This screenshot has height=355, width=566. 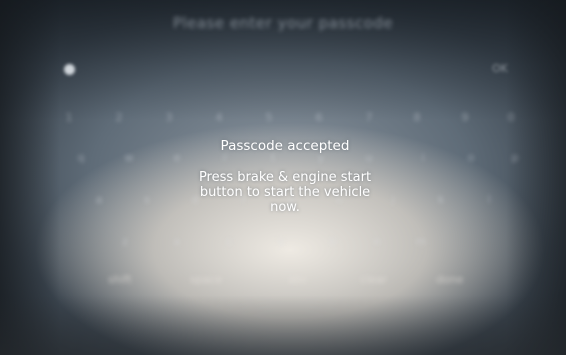 I want to click on key-9: 9, so click(x=465, y=118).